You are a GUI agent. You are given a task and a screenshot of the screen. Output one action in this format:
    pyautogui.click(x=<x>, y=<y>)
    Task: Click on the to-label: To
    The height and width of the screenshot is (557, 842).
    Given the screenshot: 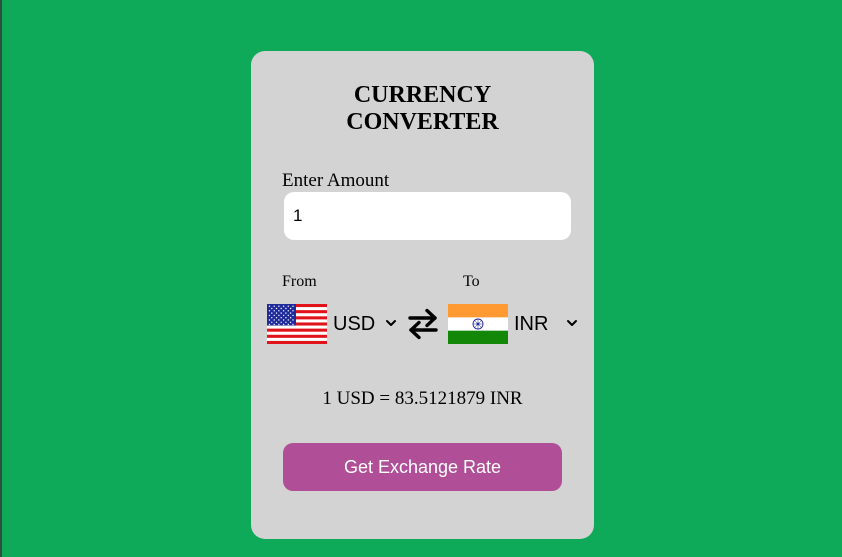 What is the action you would take?
    pyautogui.click(x=471, y=281)
    